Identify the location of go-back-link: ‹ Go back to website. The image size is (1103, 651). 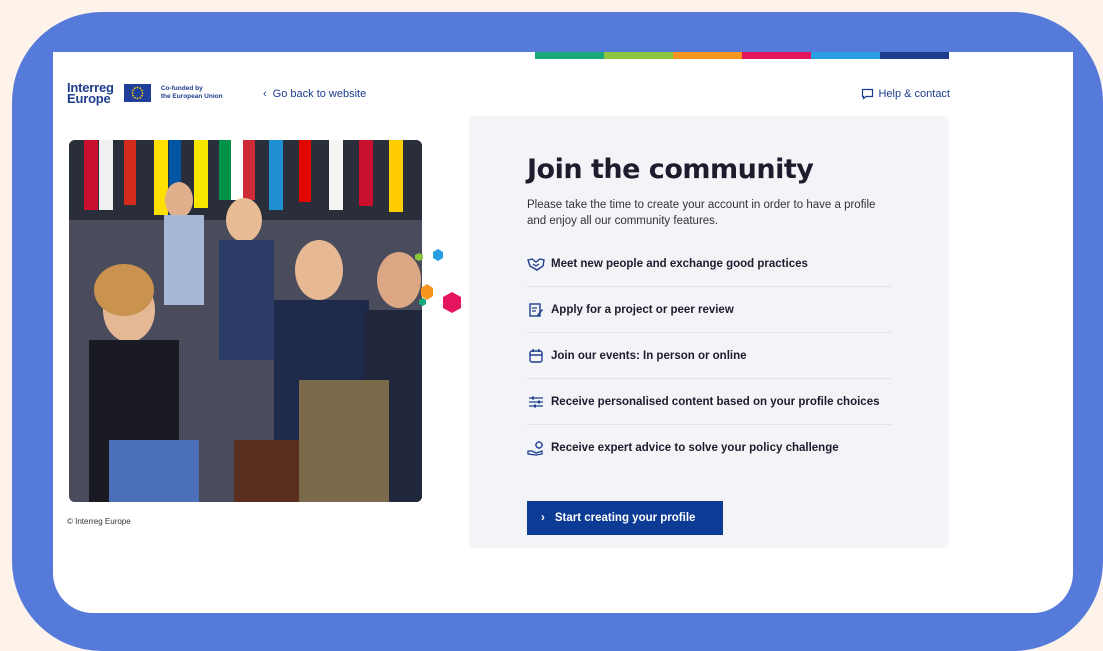
(314, 94).